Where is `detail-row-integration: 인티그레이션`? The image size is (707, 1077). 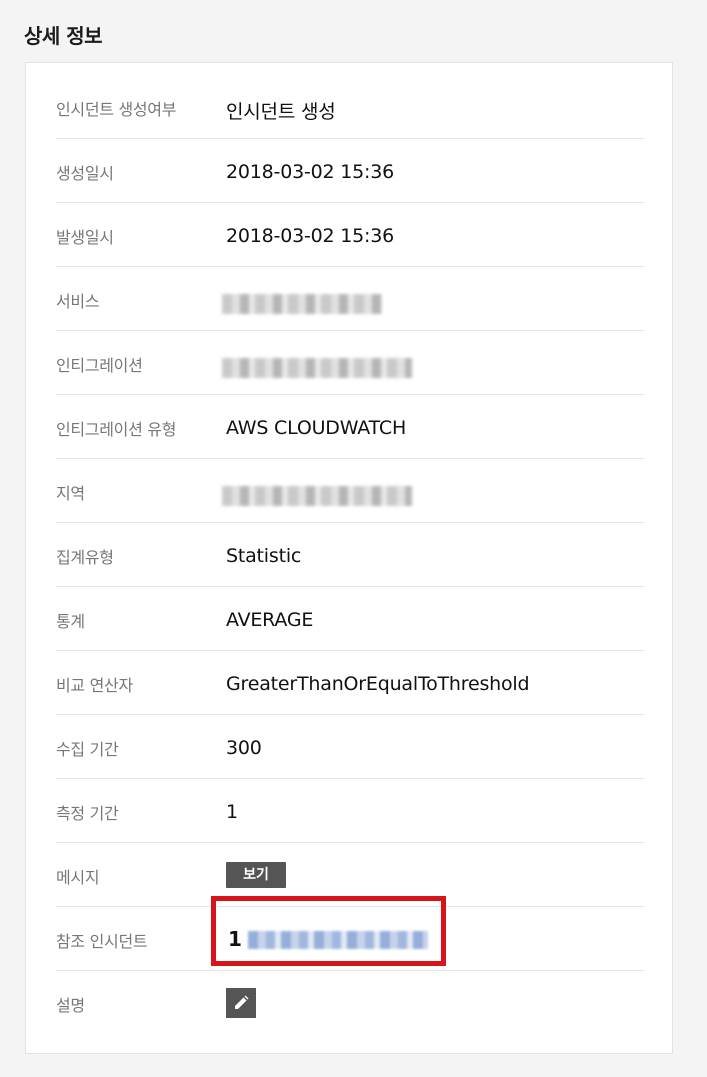 detail-row-integration: 인티그레이션 is located at coordinates (350, 363).